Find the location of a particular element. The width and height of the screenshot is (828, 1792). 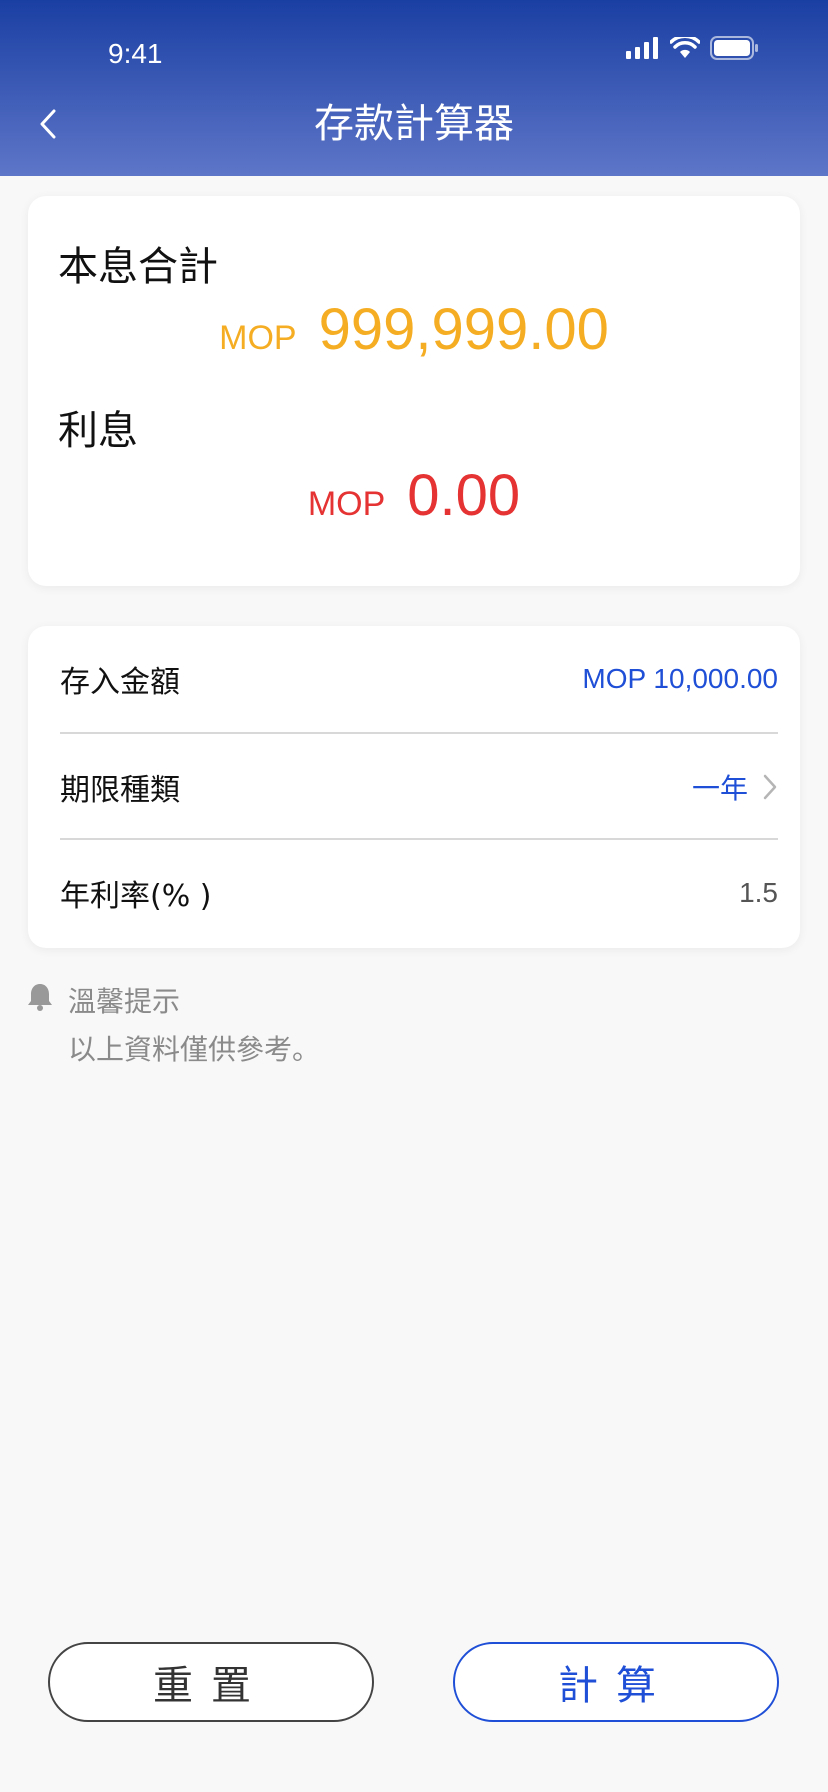

signal-icon is located at coordinates (642, 48).